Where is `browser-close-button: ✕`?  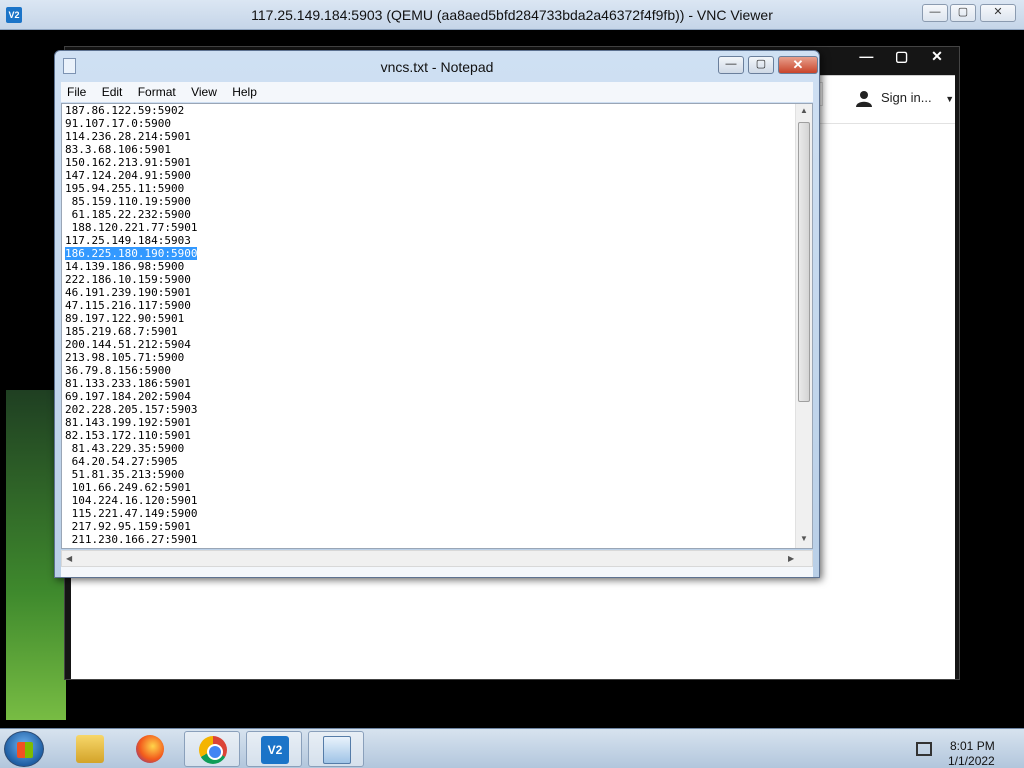 browser-close-button: ✕ is located at coordinates (937, 56).